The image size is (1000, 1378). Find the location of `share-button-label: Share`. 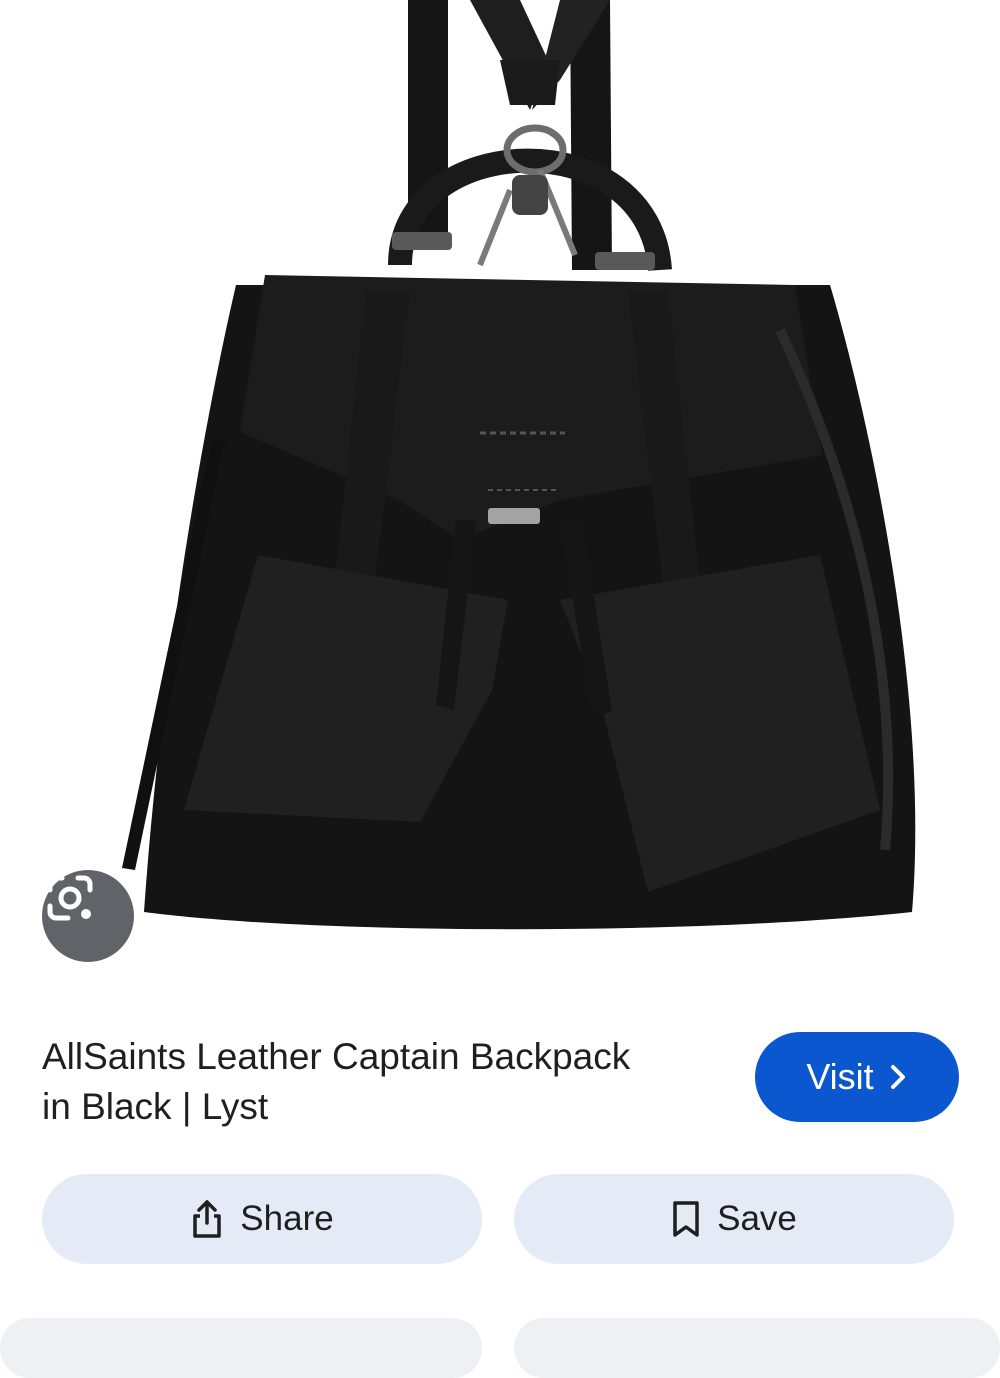

share-button-label: Share is located at coordinates (287, 1218).